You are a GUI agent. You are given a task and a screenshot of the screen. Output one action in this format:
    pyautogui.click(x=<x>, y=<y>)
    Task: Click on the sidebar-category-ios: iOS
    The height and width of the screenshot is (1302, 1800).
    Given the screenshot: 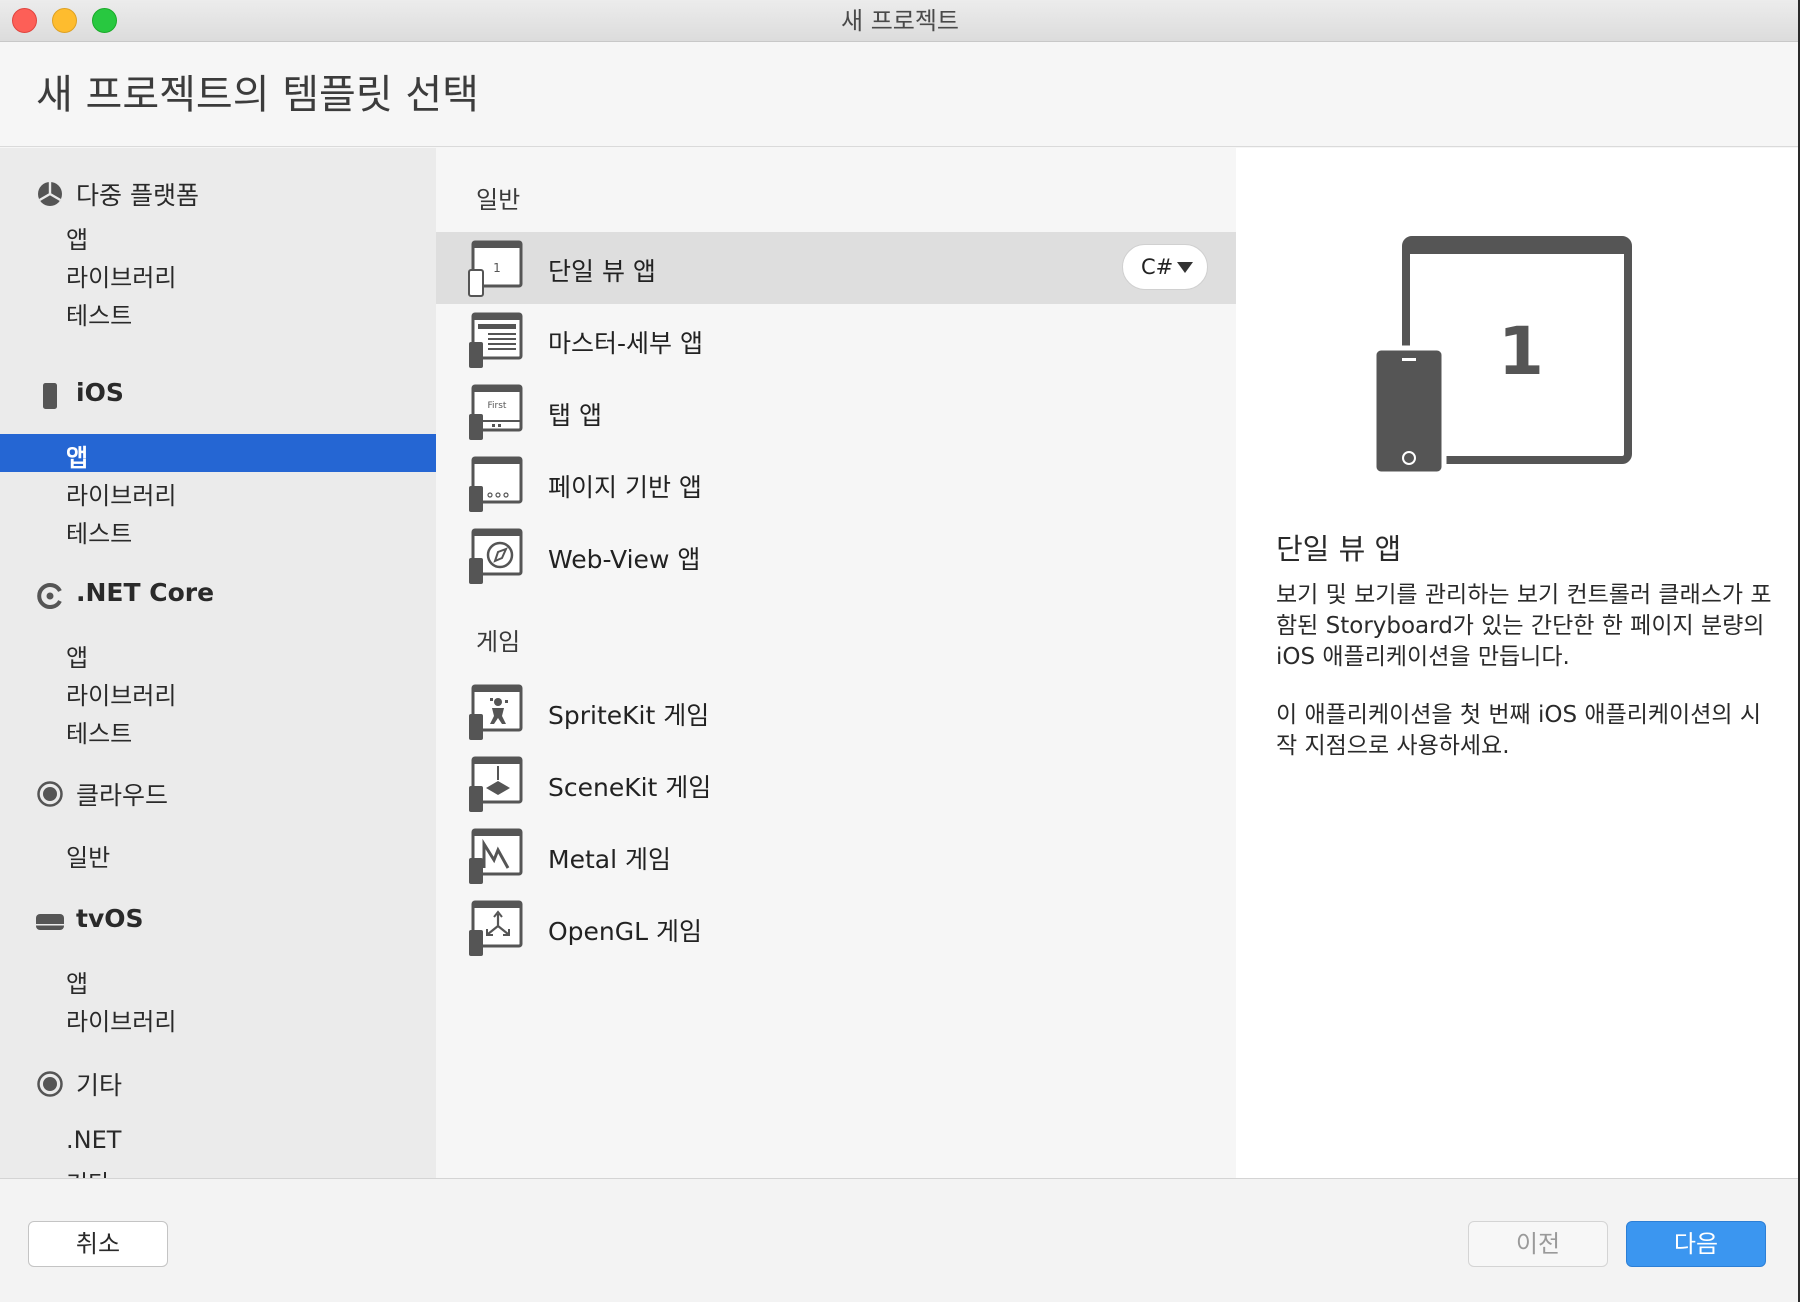 What is the action you would take?
    pyautogui.click(x=218, y=395)
    